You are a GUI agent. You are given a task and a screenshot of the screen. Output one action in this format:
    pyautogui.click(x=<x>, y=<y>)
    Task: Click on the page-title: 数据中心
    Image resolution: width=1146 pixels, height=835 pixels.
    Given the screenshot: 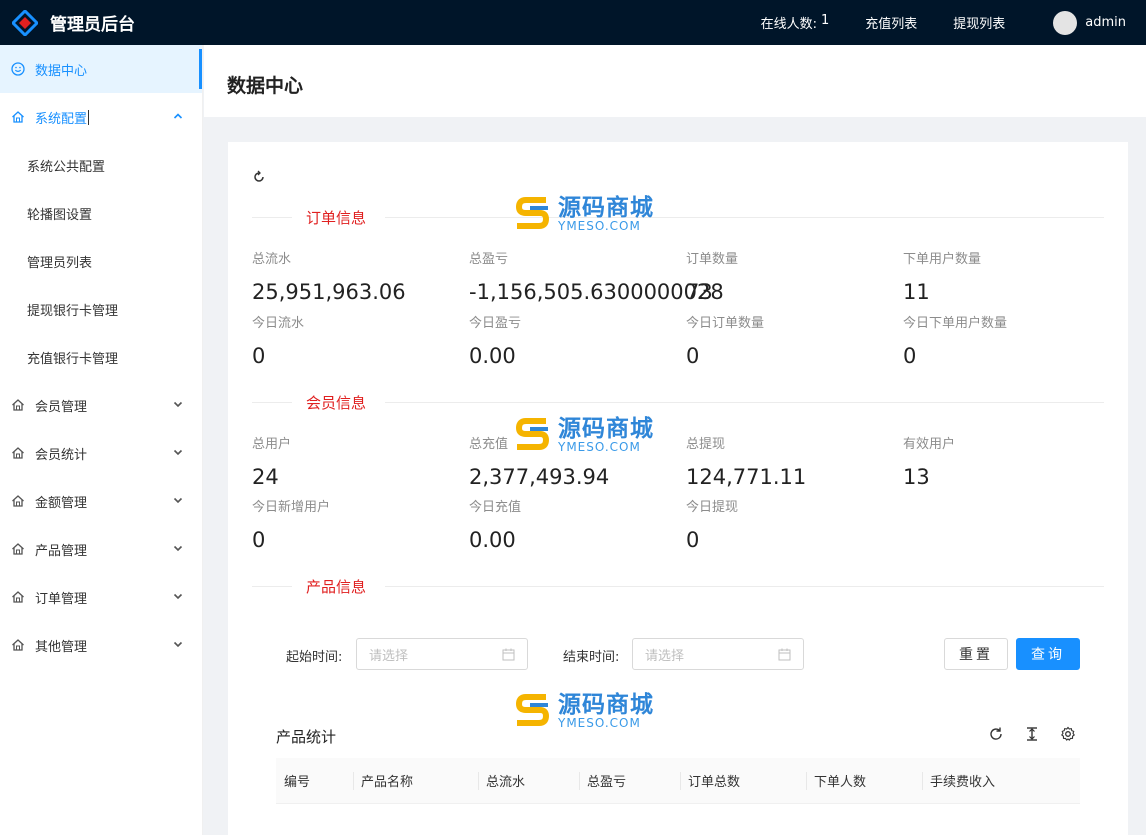 What is the action you would take?
    pyautogui.click(x=265, y=86)
    